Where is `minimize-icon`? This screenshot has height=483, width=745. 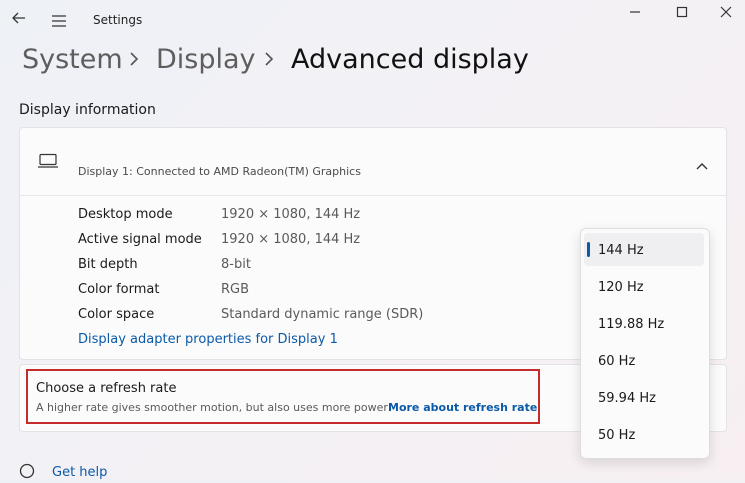 minimize-icon is located at coordinates (635, 12).